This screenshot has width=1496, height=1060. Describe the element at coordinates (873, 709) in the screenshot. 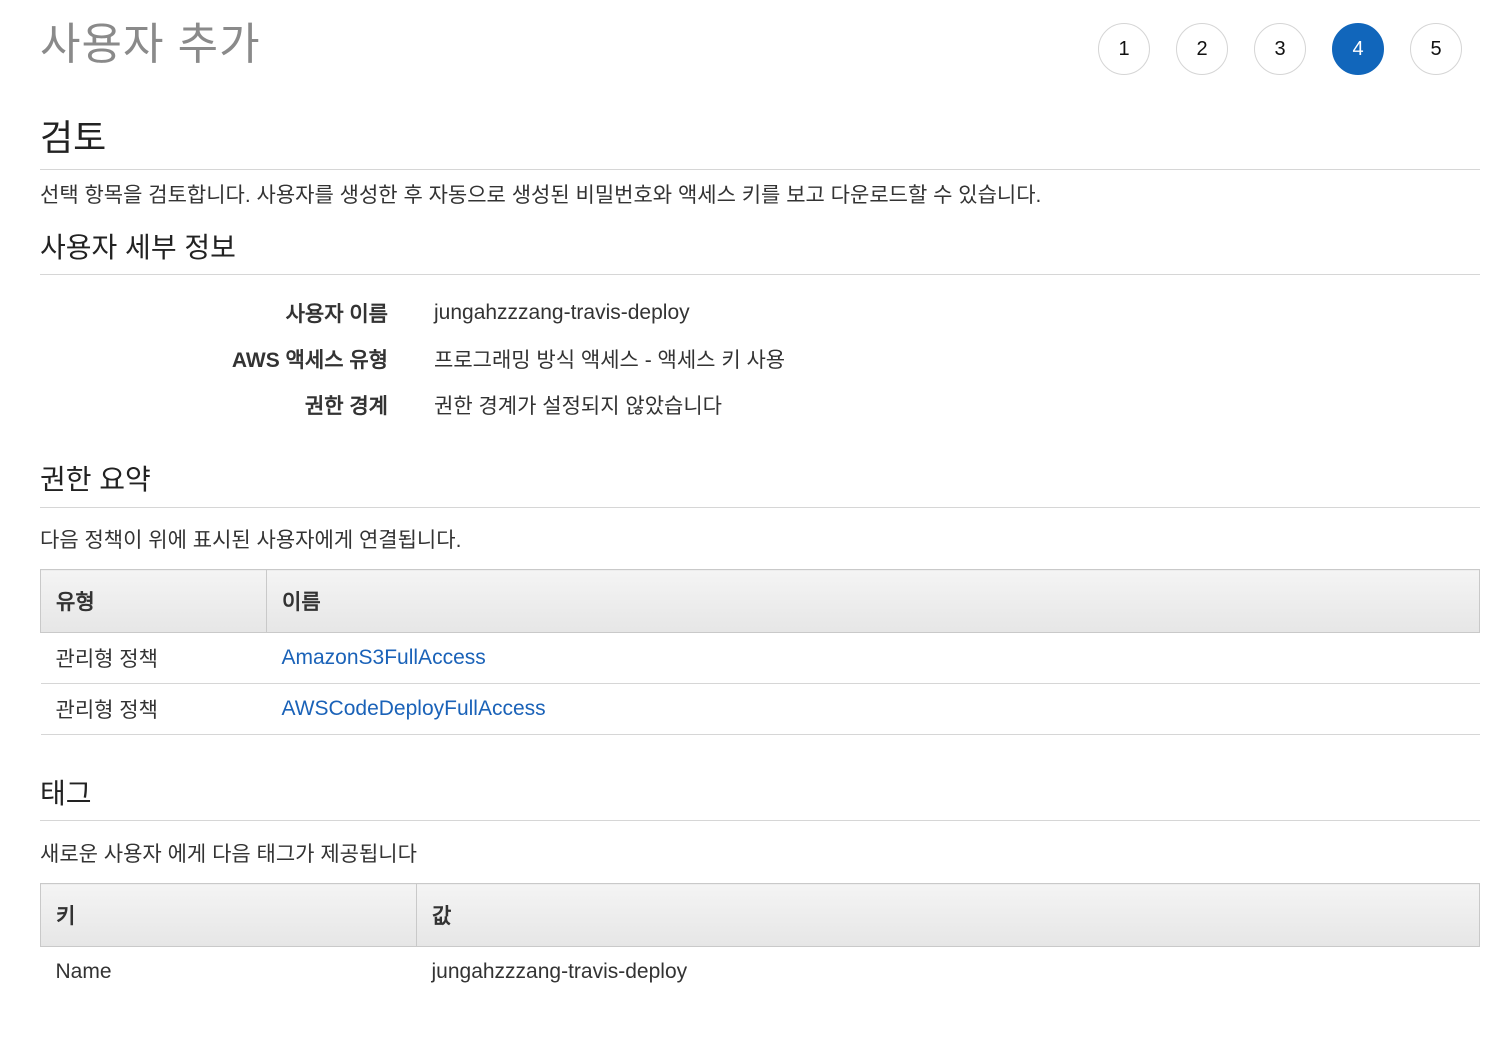

I see `policy-link: AWSCodeDeployFullAccess` at that location.